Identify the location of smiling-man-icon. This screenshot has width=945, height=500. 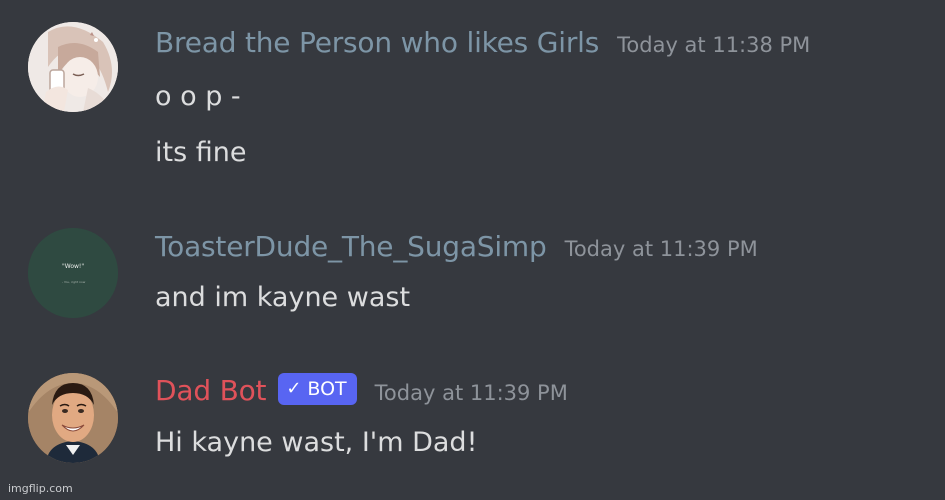
(73, 418).